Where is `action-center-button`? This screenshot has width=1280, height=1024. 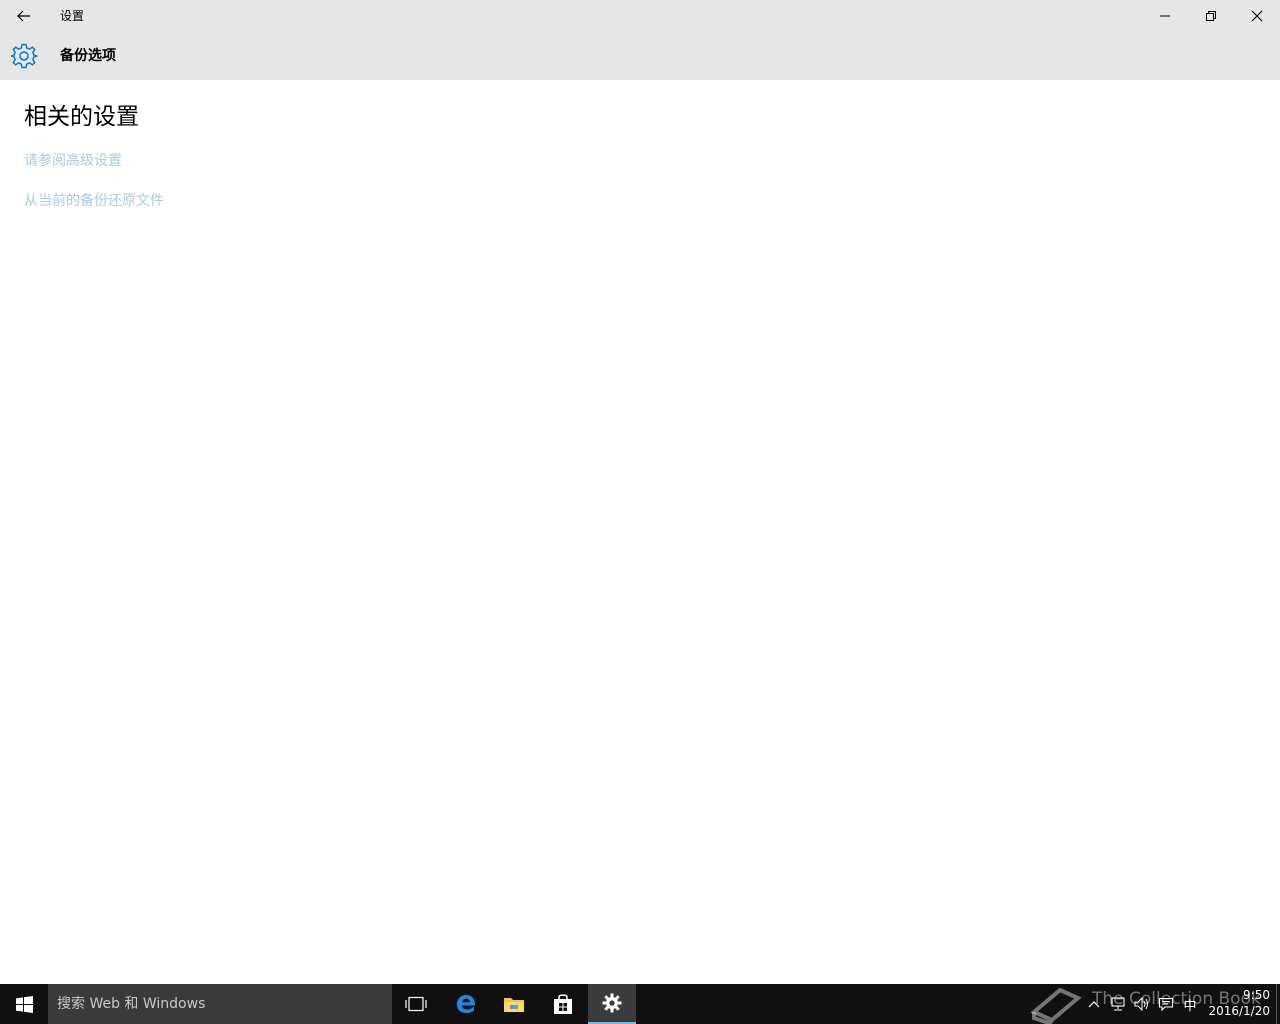
action-center-button is located at coordinates (1166, 1004).